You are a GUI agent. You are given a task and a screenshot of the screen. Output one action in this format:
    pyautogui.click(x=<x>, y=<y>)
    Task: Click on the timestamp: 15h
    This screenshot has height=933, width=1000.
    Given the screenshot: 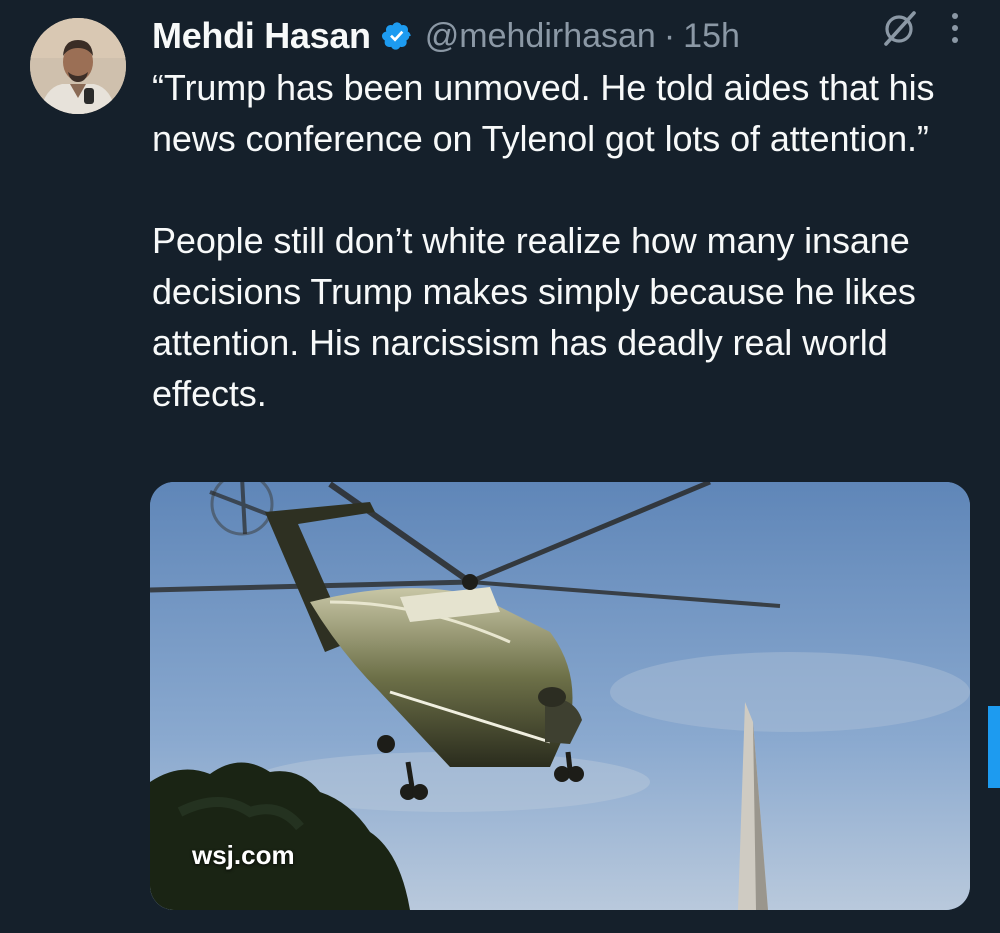 What is the action you would take?
    pyautogui.click(x=711, y=36)
    